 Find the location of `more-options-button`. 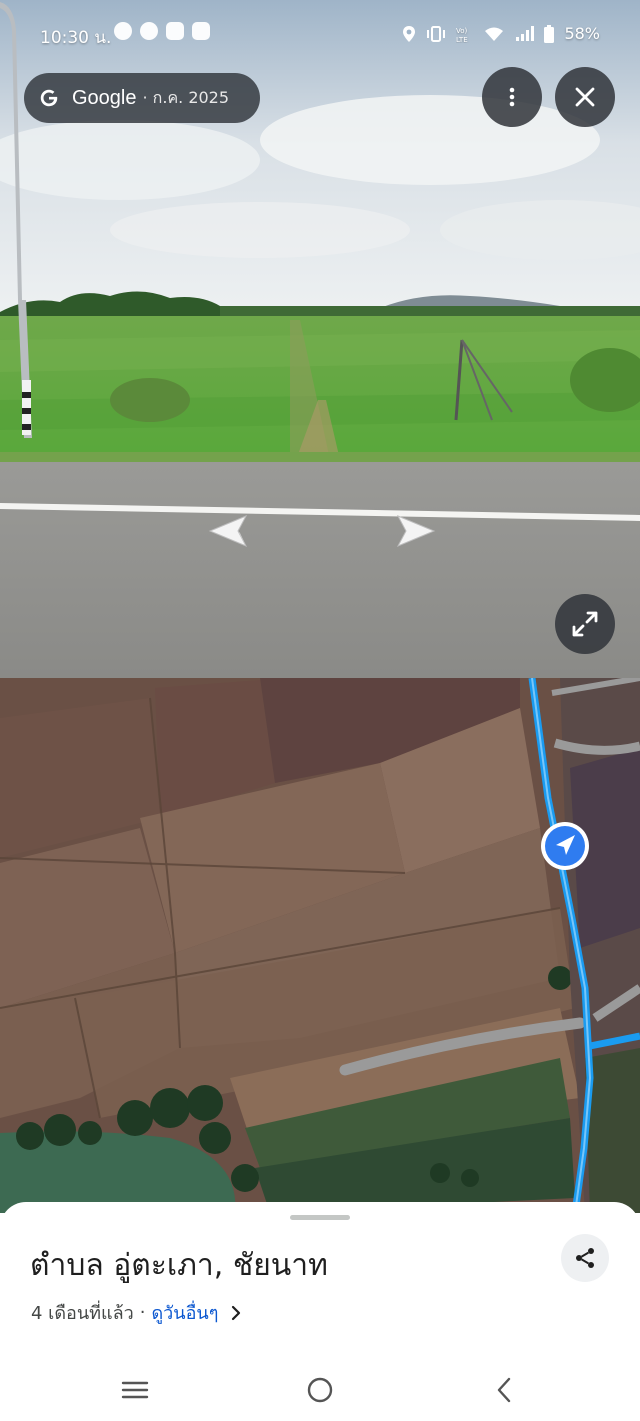

more-options-button is located at coordinates (512, 97).